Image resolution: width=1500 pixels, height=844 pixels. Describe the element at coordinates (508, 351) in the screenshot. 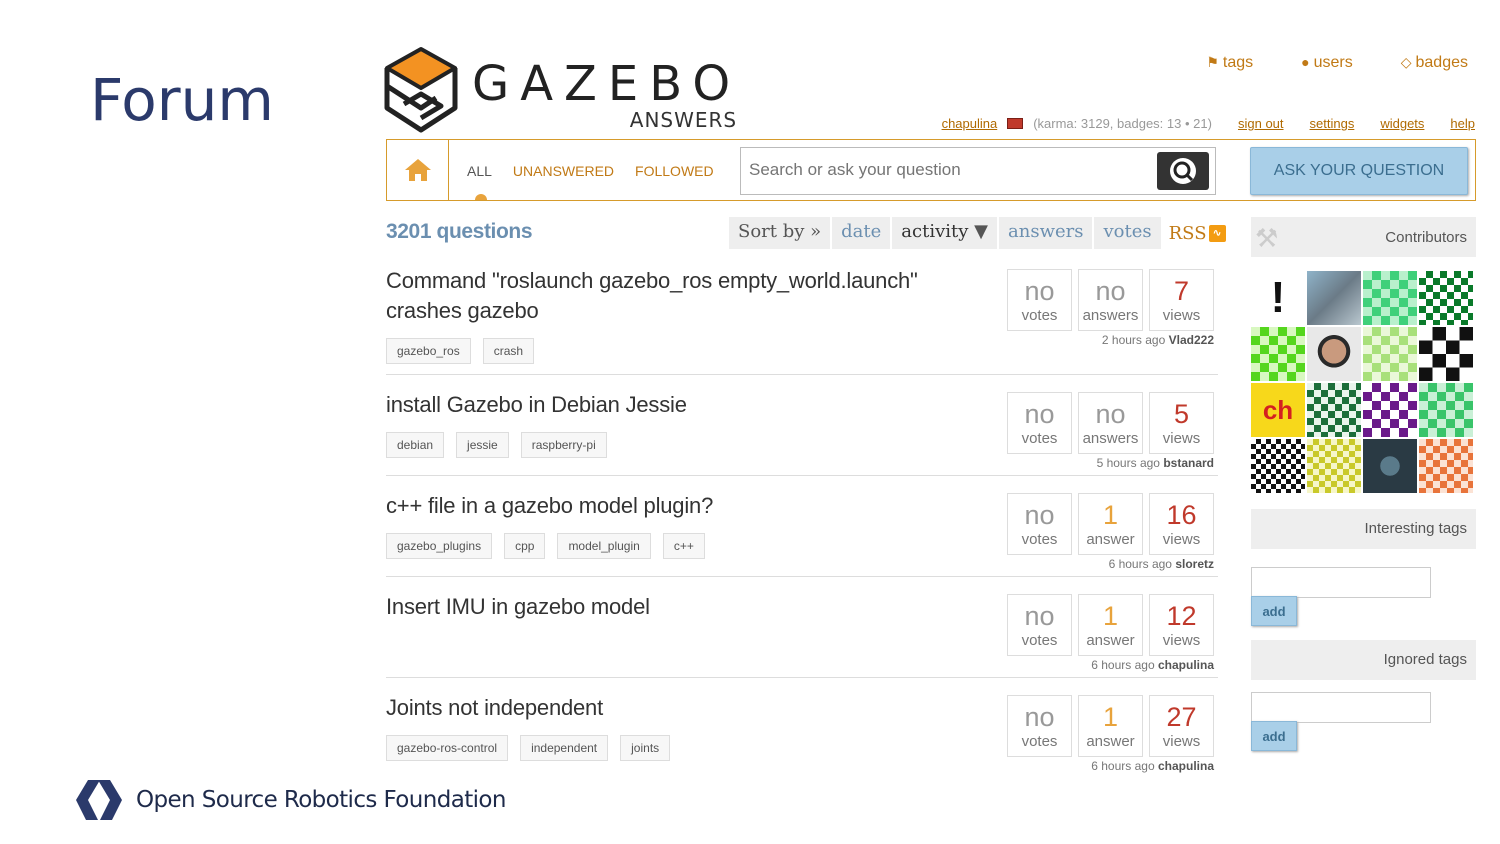

I see `tag-chip: crash` at that location.